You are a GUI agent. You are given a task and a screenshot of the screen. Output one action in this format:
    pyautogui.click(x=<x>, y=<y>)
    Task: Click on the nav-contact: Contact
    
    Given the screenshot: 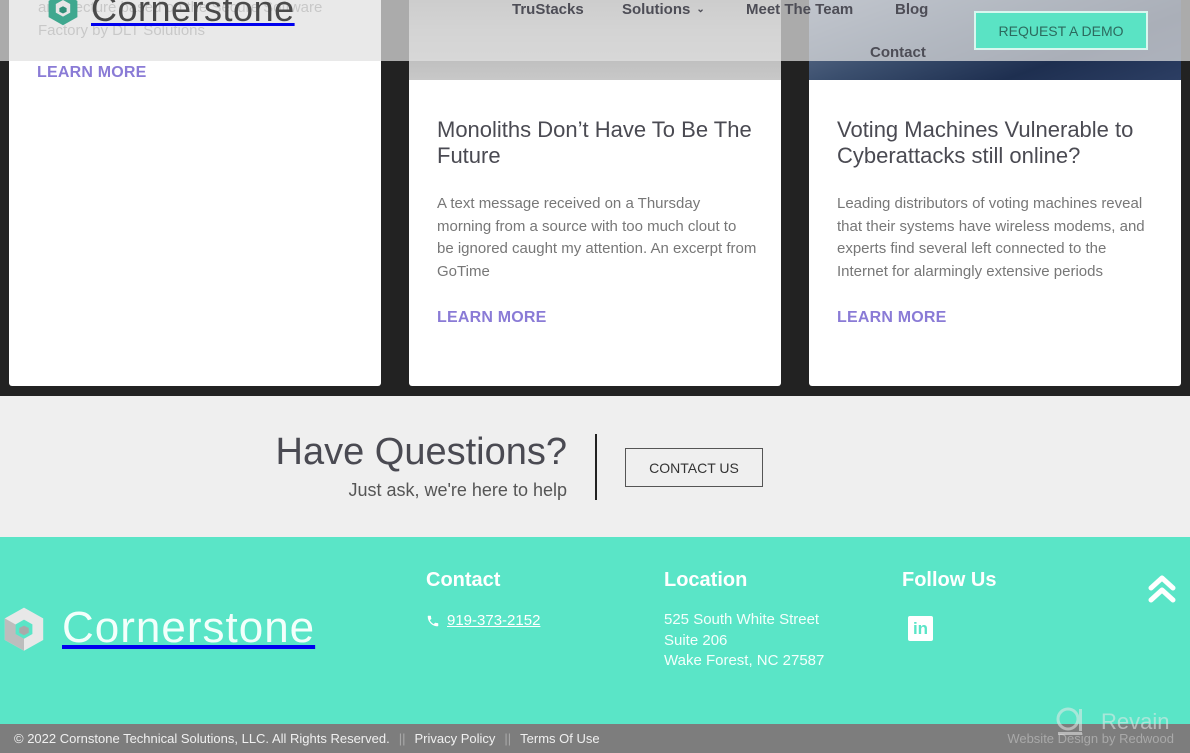 What is the action you would take?
    pyautogui.click(x=898, y=52)
    